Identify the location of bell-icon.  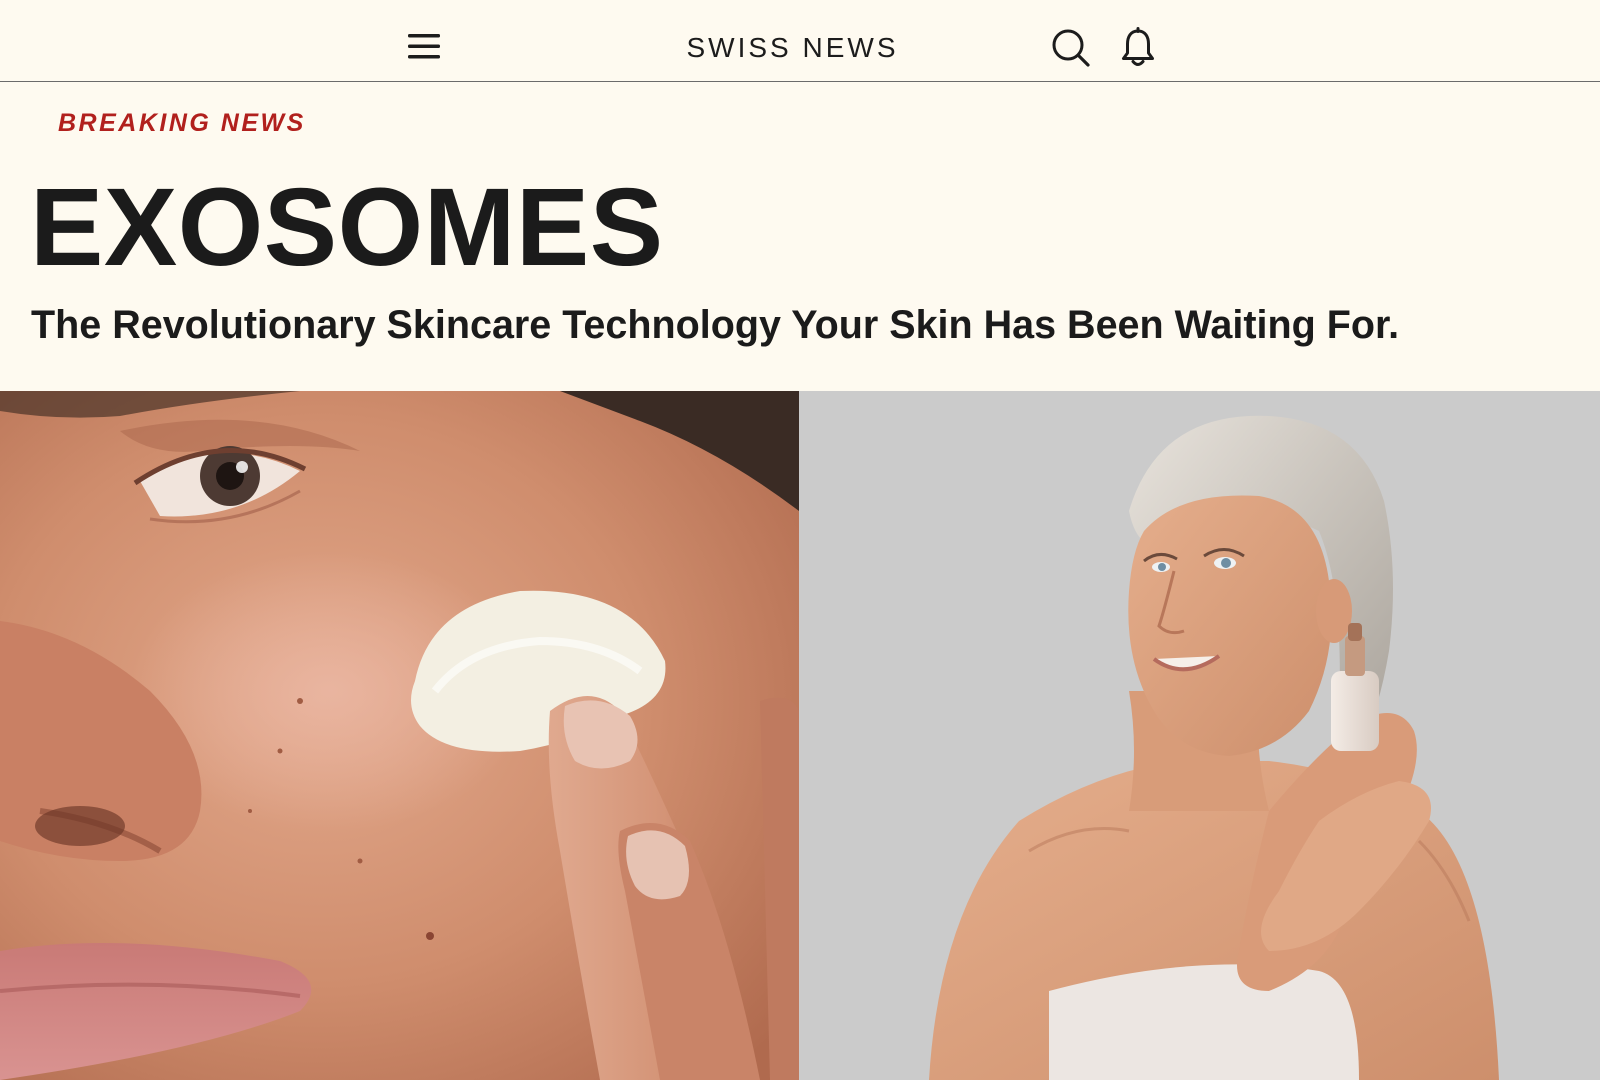
(1138, 46).